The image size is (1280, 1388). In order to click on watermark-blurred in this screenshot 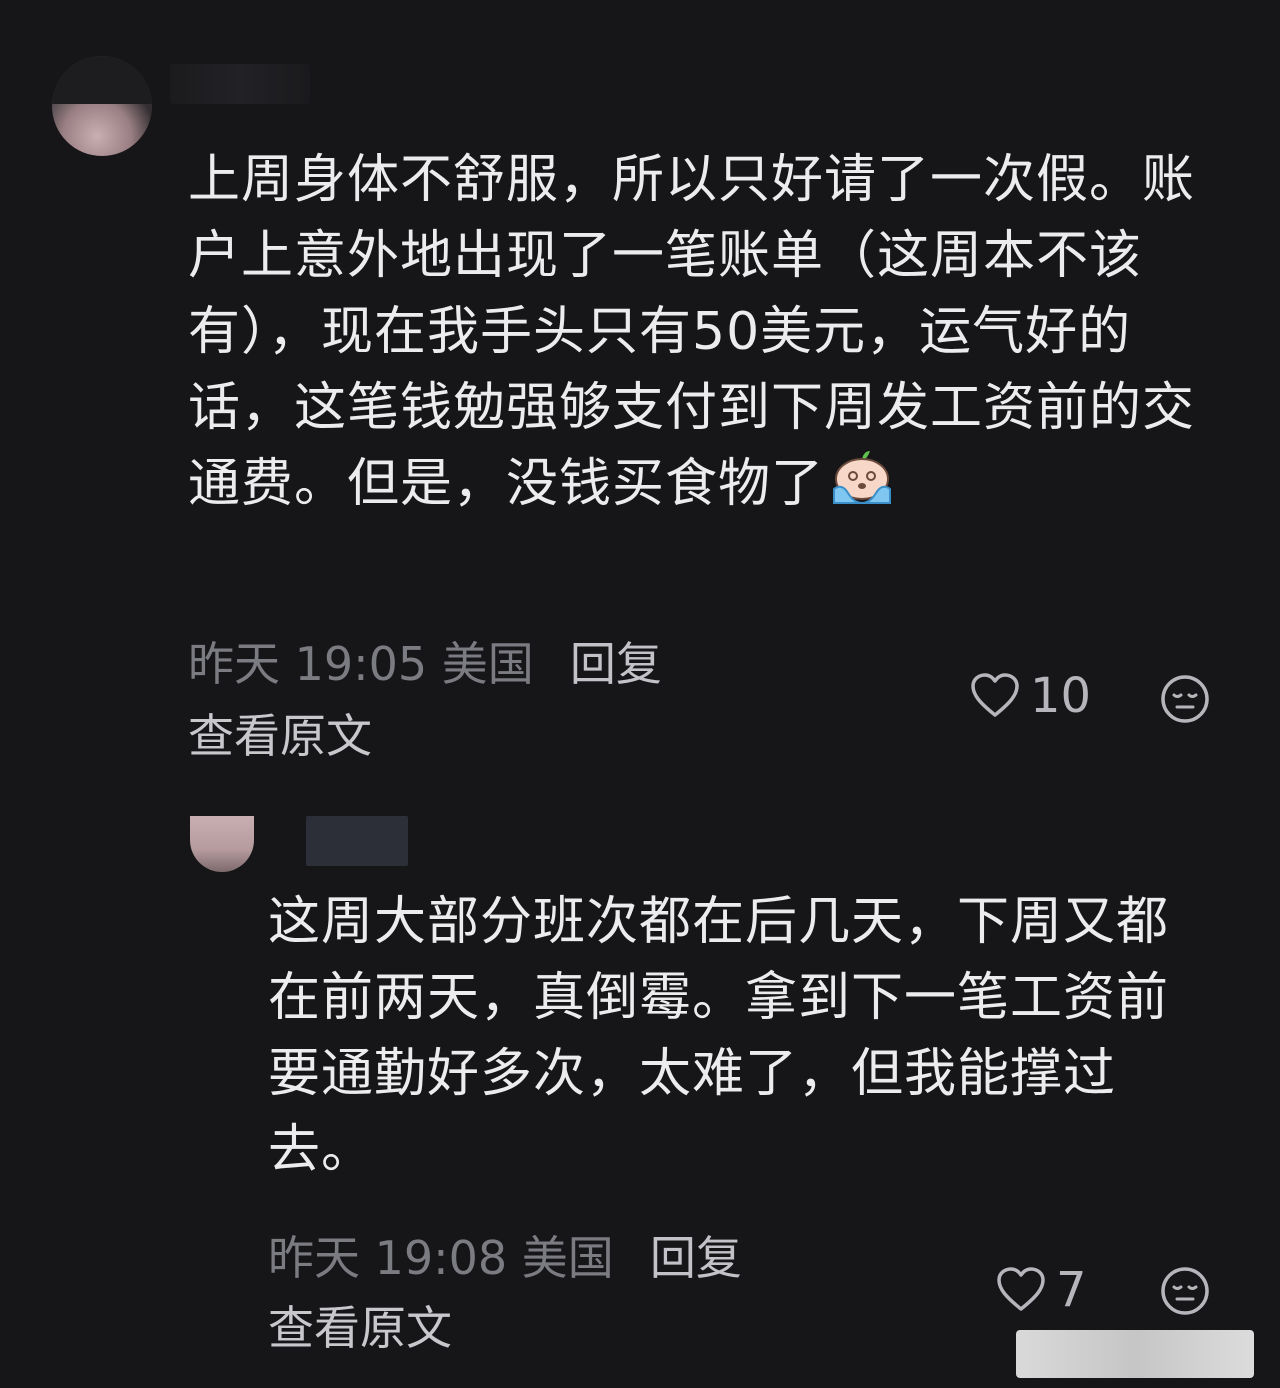, I will do `click(1135, 1354)`.